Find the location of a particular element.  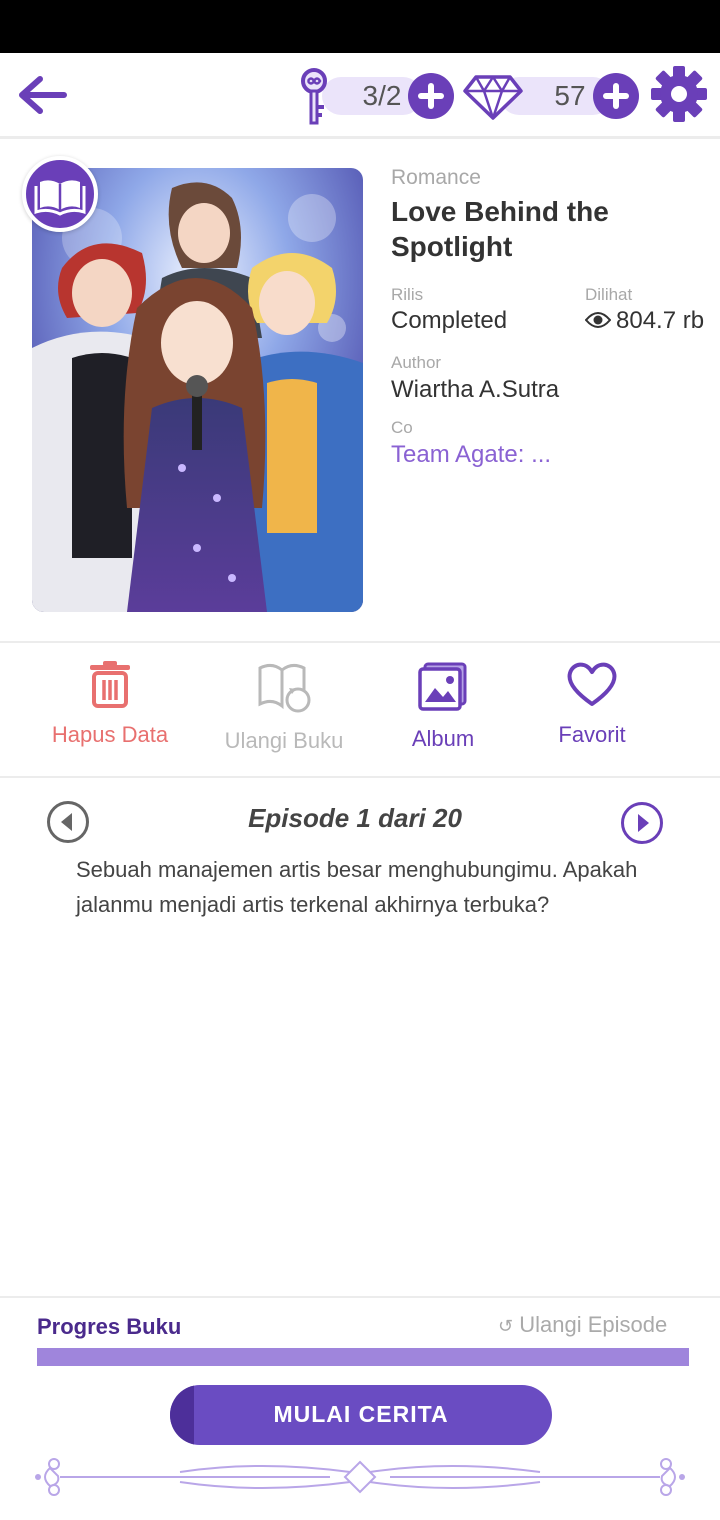

start-story-button: MULAI CERITA is located at coordinates (361, 1415).